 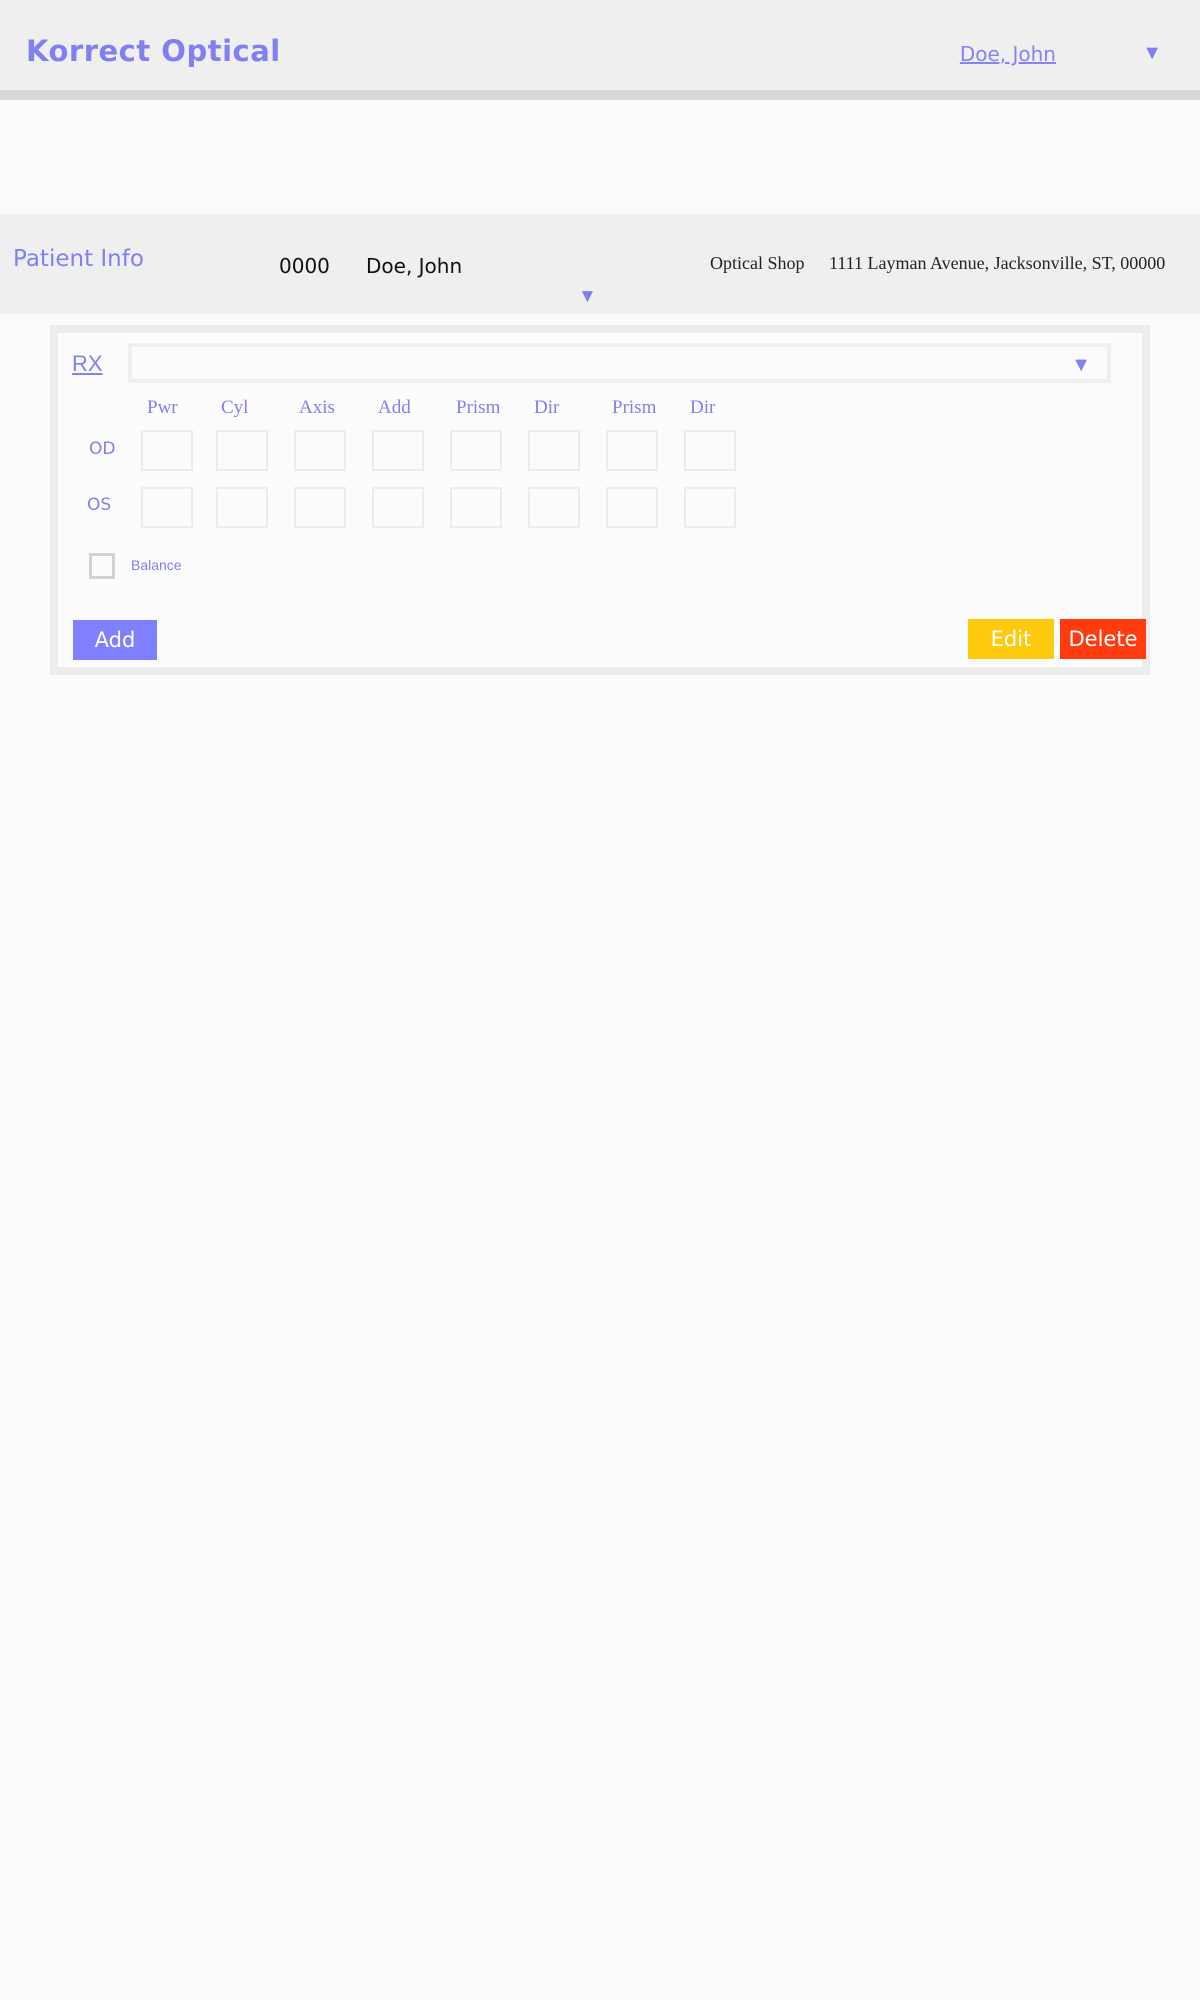 What do you see at coordinates (619, 363) in the screenshot?
I see `rx-select: ▼` at bounding box center [619, 363].